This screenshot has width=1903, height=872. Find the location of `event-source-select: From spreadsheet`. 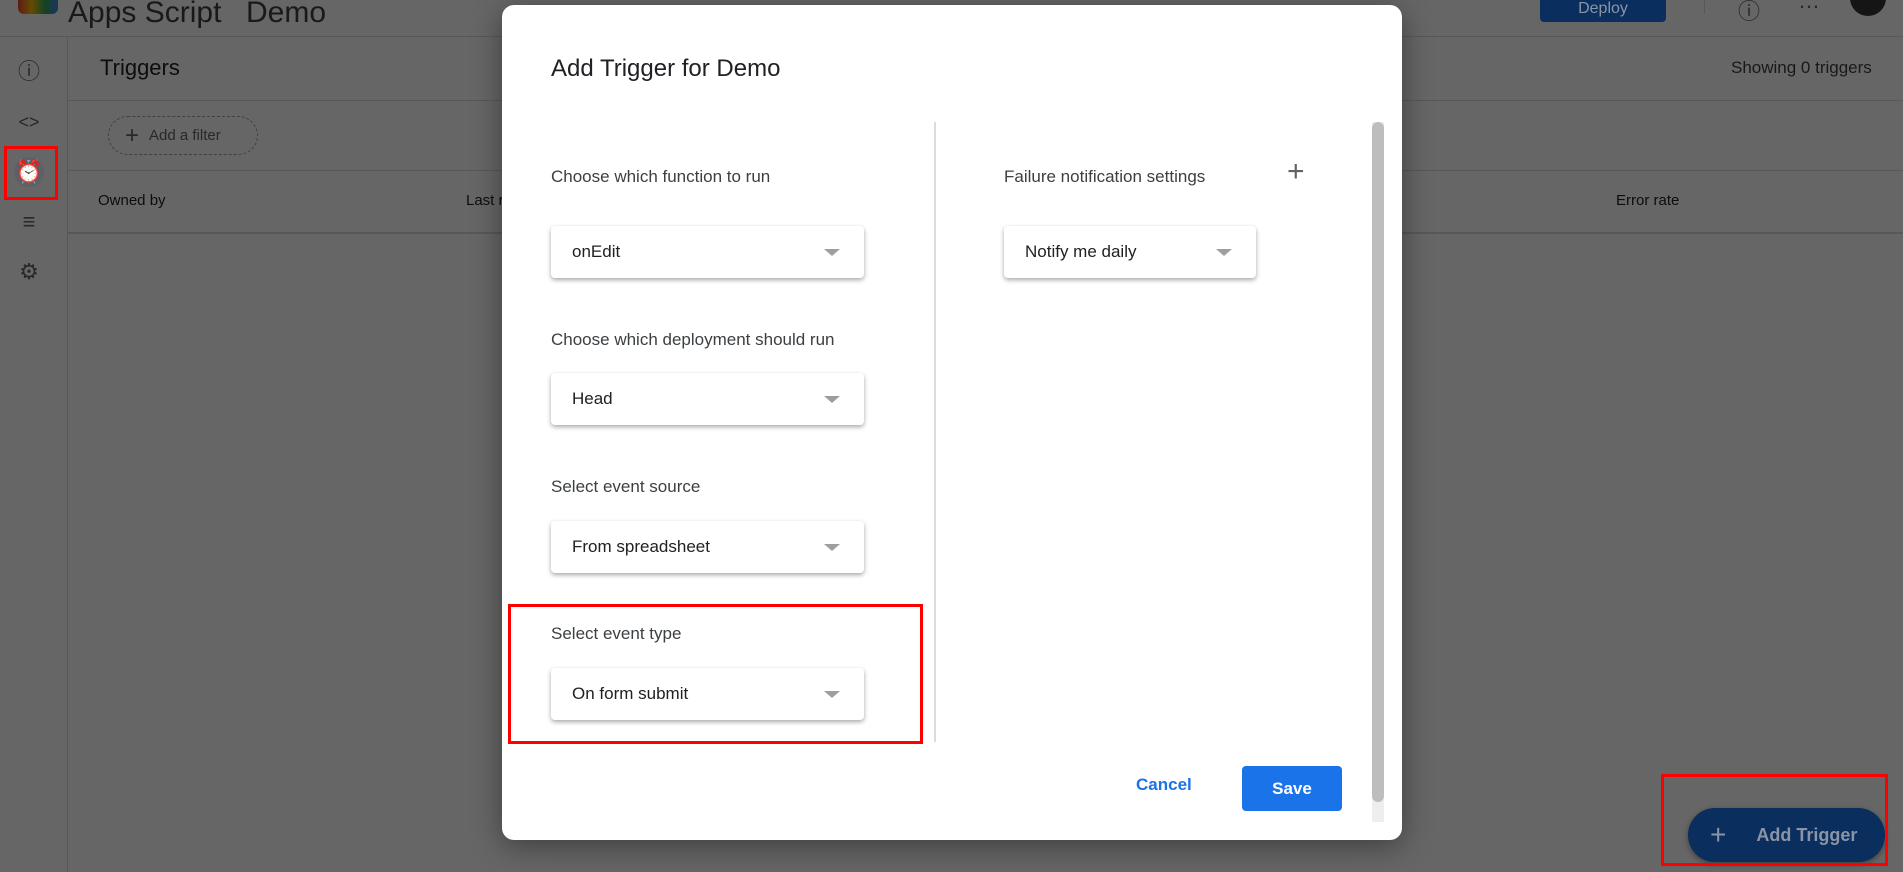

event-source-select: From spreadsheet is located at coordinates (707, 547).